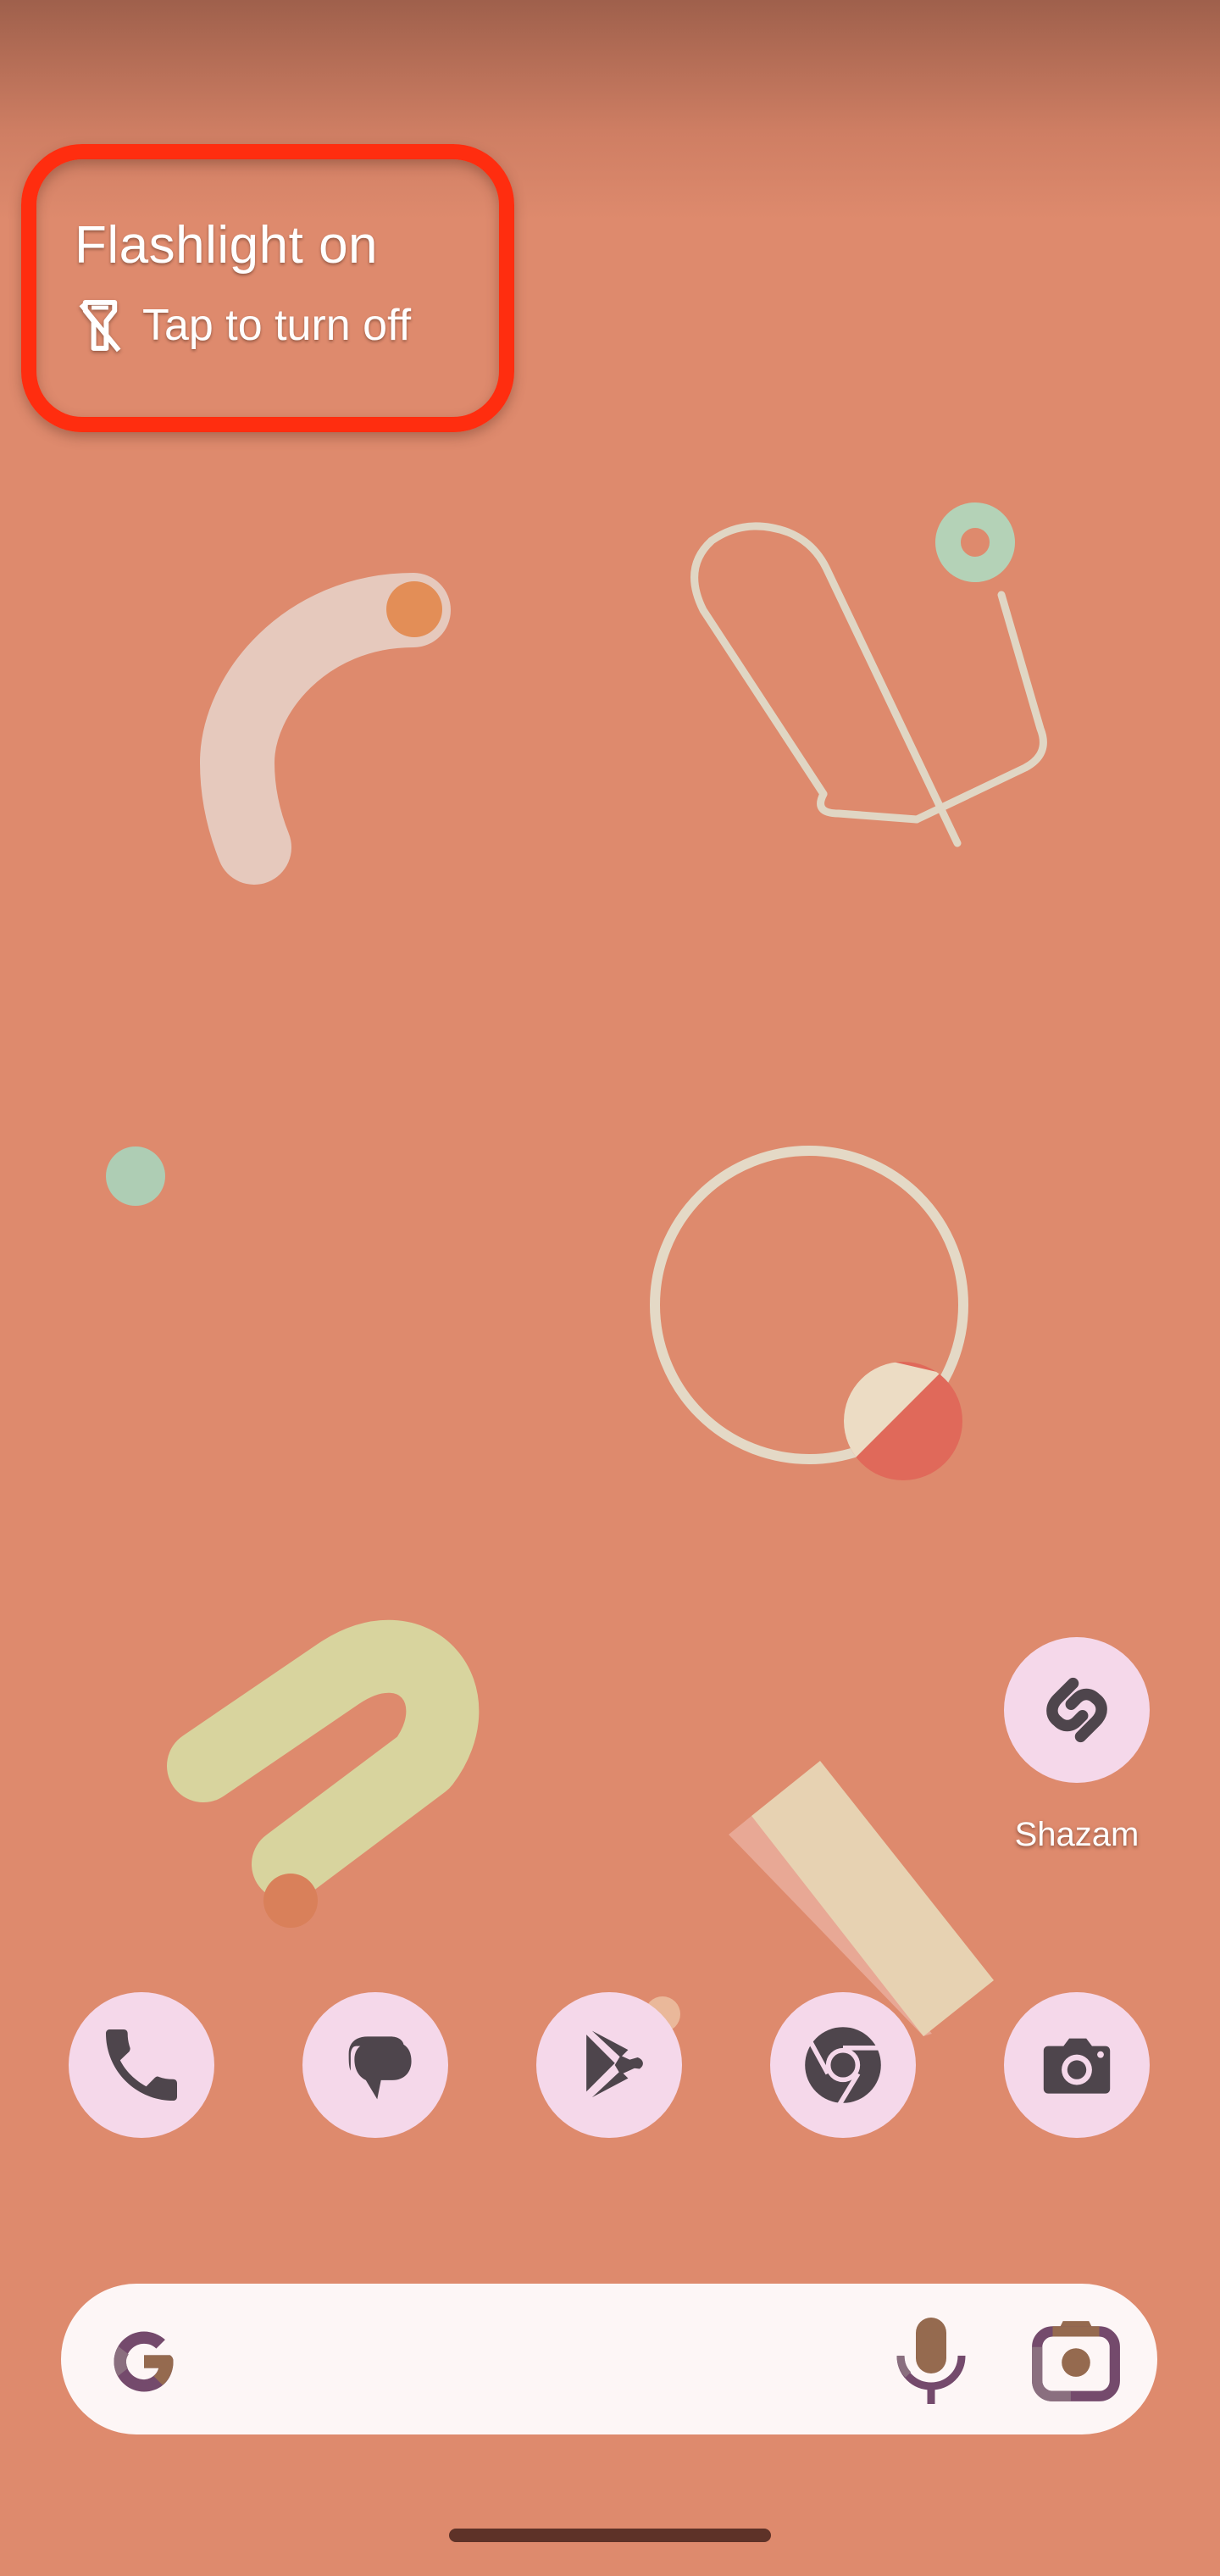 Image resolution: width=1220 pixels, height=2576 pixels. What do you see at coordinates (144, 2361) in the screenshot?
I see `google-g-icon` at bounding box center [144, 2361].